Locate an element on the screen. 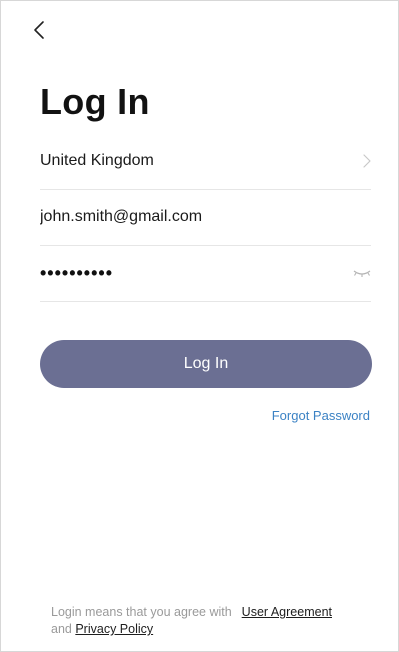 The width and height of the screenshot is (399, 652). email-field is located at coordinates (205, 217).